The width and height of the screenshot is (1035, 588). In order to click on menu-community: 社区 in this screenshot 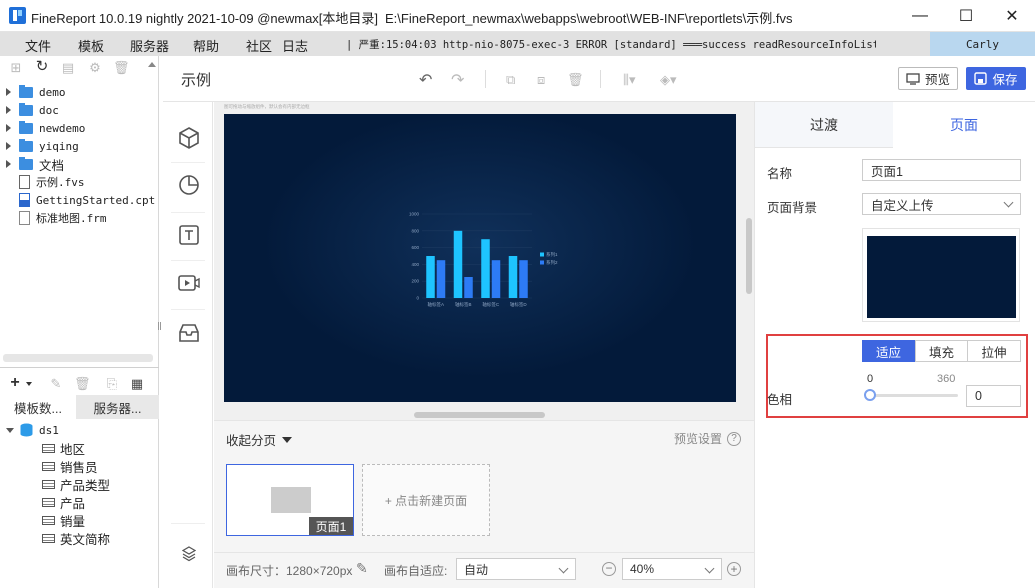, I will do `click(259, 45)`.